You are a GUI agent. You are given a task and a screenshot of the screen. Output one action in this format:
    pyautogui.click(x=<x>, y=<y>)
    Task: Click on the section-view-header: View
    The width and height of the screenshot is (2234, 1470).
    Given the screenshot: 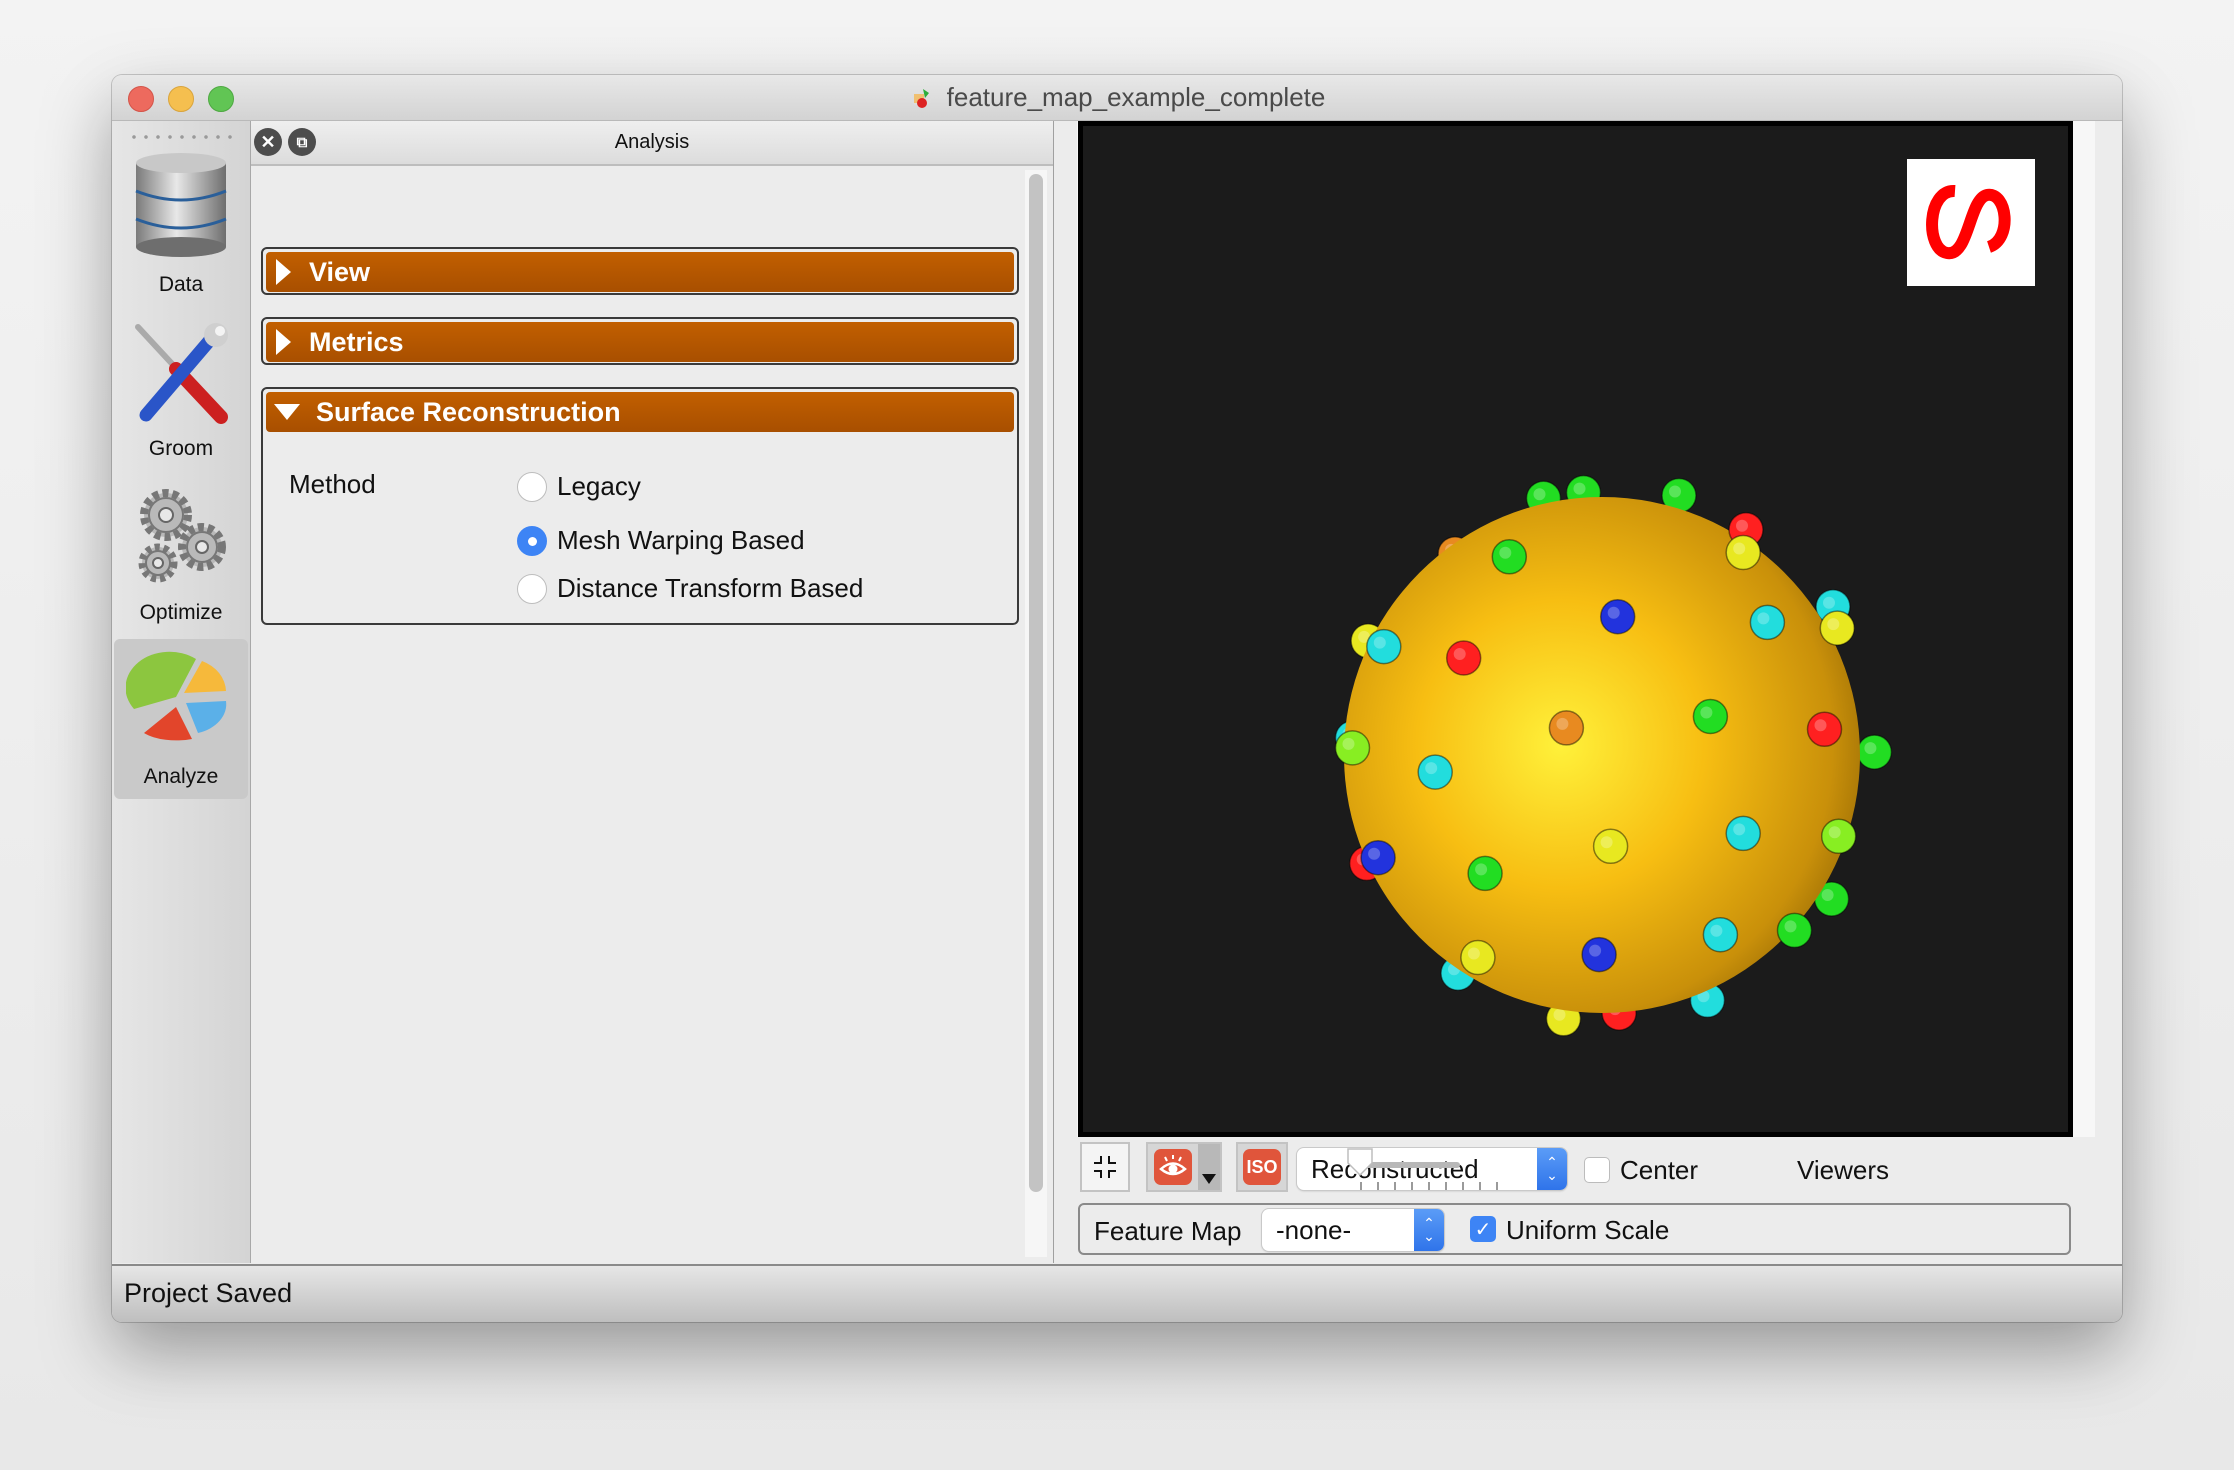 What is the action you would take?
    pyautogui.click(x=640, y=272)
    